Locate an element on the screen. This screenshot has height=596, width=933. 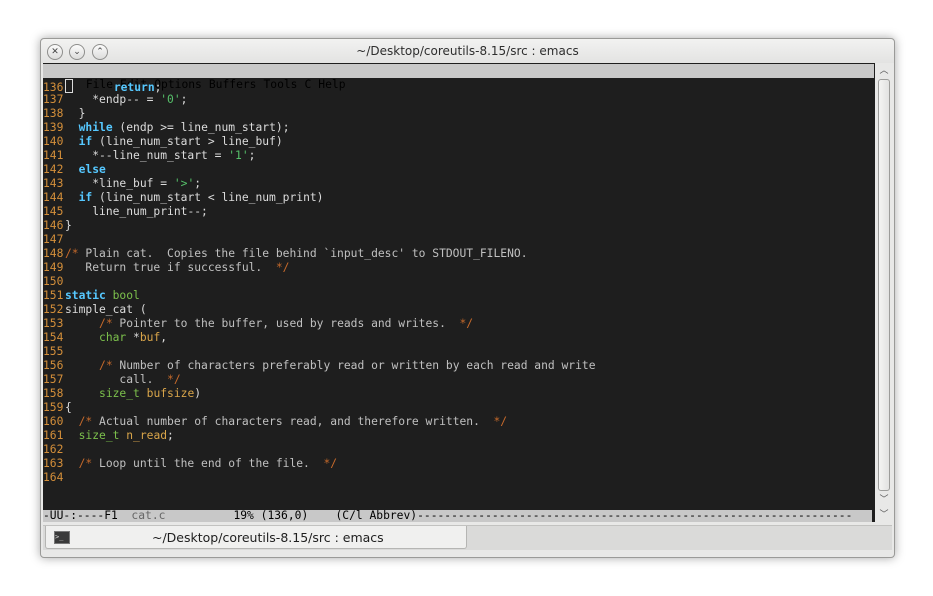
code-line: 143 *line_buf = '>'; is located at coordinates (459, 184).